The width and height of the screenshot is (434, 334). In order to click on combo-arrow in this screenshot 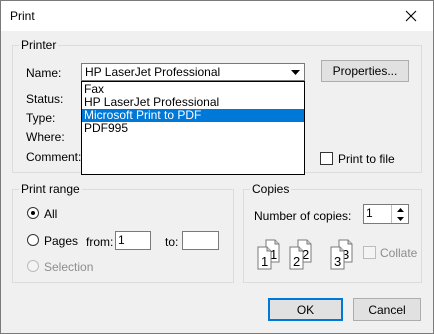, I will do `click(295, 72)`.